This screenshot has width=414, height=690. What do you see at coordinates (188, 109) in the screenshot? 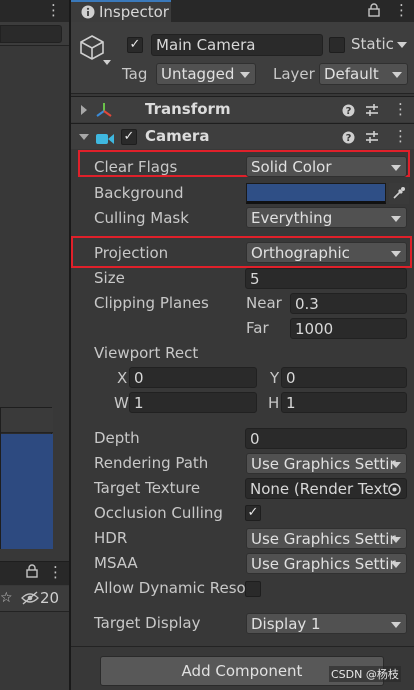
I see `transform-title: Transform` at bounding box center [188, 109].